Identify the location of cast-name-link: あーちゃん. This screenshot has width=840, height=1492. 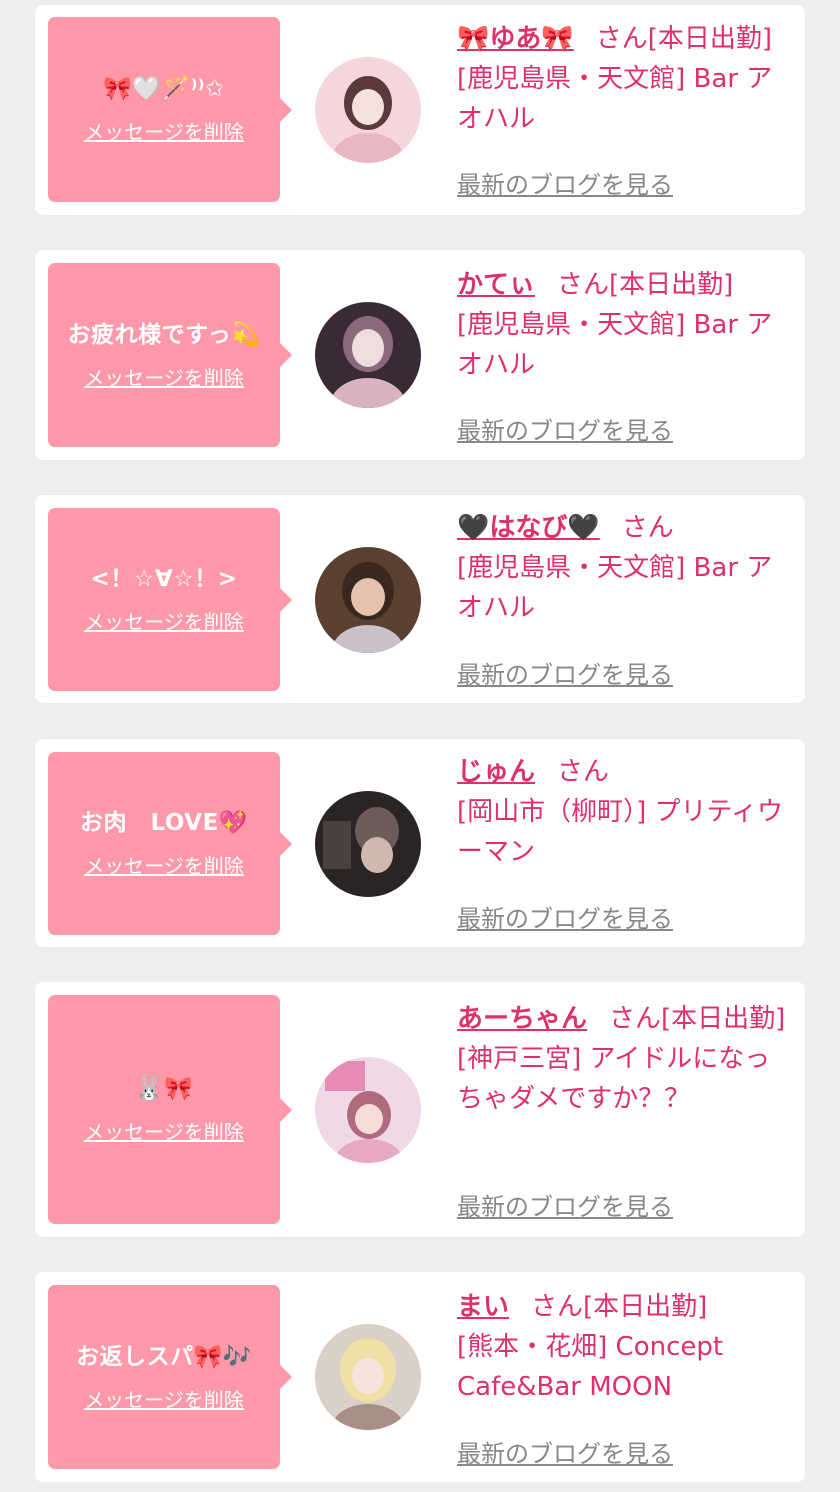
(522, 1019).